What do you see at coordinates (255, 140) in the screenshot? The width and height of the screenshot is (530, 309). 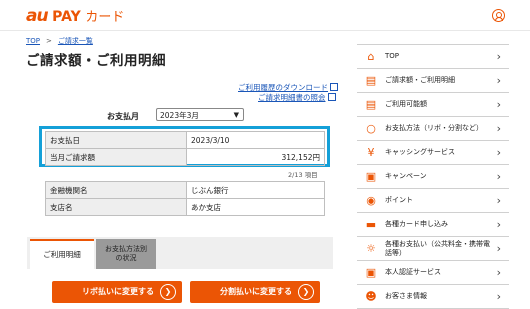 I see `payment-date-value: 2023/3/10` at bounding box center [255, 140].